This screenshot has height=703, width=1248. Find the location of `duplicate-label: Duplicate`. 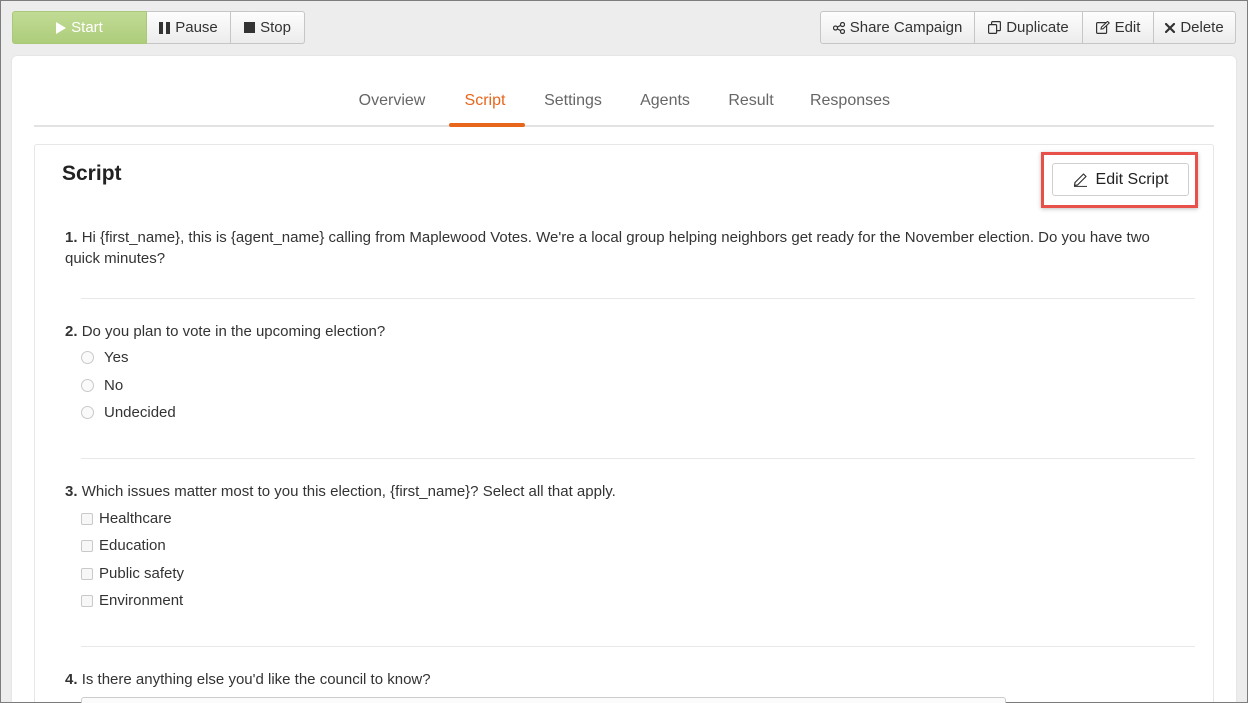

duplicate-label: Duplicate is located at coordinates (1037, 27).